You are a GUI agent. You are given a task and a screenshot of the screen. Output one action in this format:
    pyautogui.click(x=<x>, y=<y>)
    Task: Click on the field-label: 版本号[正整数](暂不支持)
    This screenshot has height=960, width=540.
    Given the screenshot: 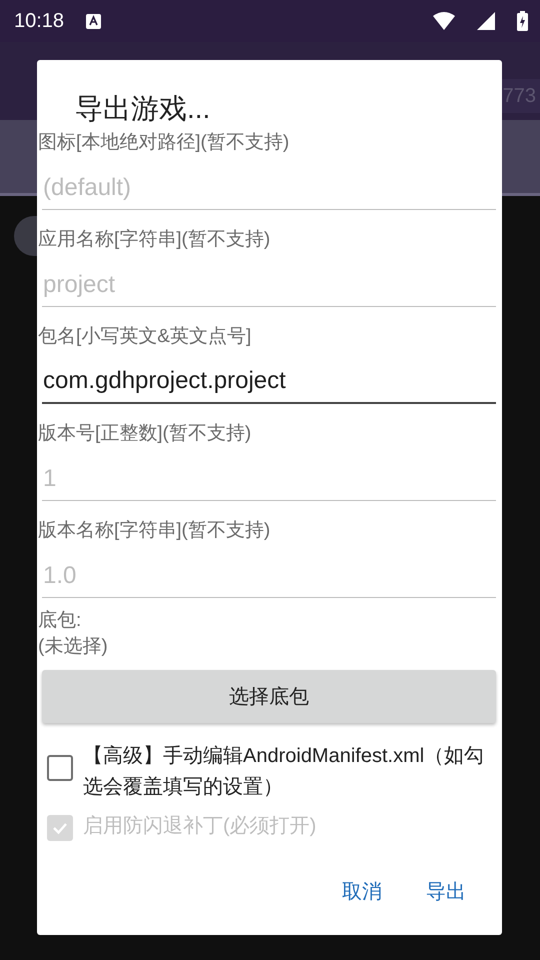 What is the action you would take?
    pyautogui.click(x=144, y=434)
    